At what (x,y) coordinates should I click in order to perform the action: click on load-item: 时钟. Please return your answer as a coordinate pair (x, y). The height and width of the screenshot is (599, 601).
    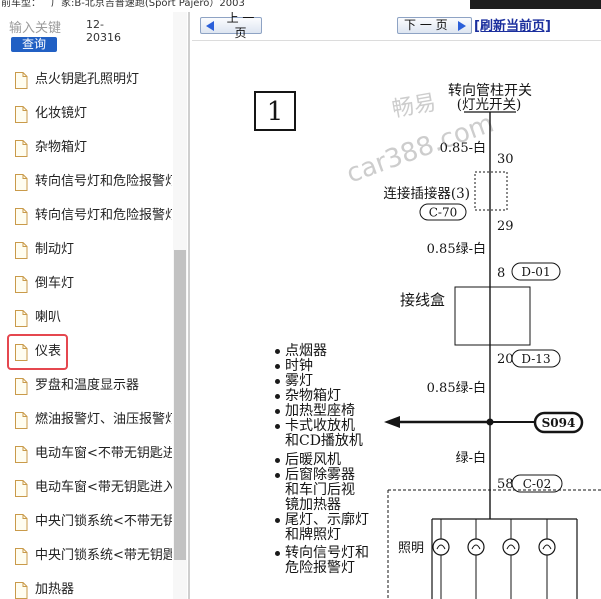
    Looking at the image, I should click on (332, 366).